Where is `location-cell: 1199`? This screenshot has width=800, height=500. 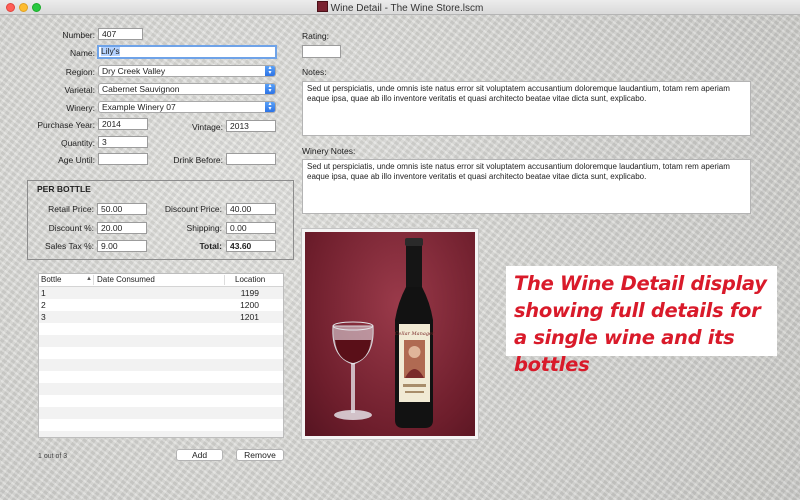
location-cell: 1199 is located at coordinates (249, 293).